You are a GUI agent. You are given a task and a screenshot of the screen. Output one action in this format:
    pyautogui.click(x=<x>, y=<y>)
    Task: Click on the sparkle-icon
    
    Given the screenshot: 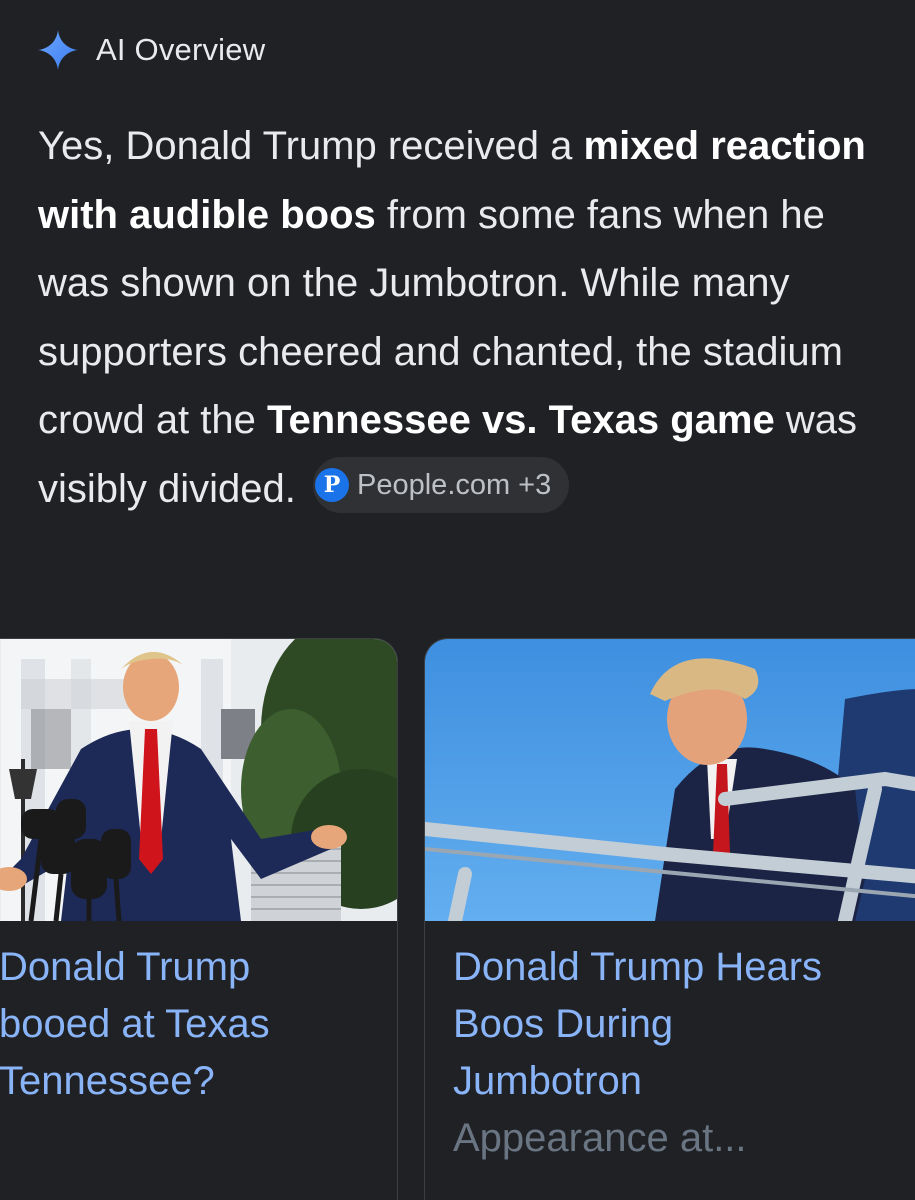 What is the action you would take?
    pyautogui.click(x=58, y=50)
    